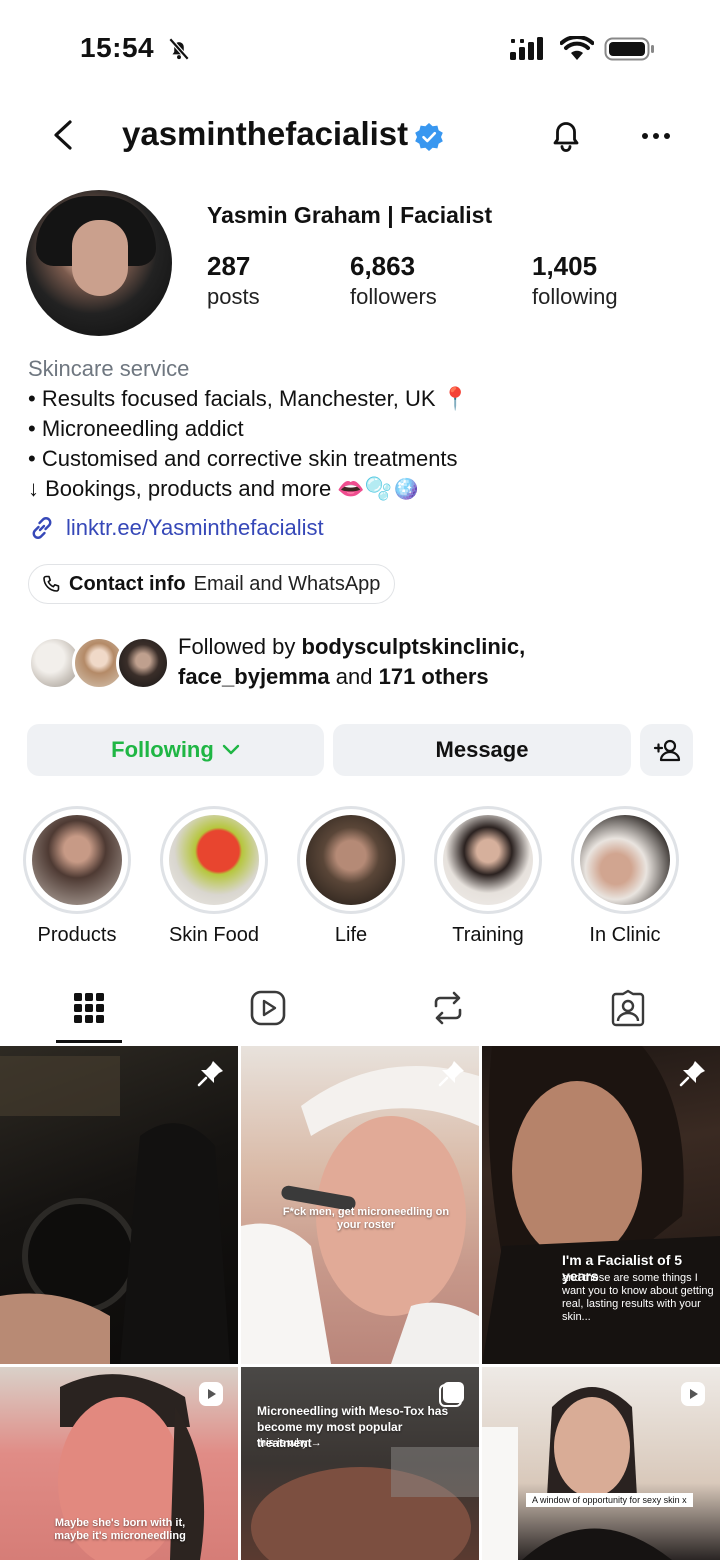  Describe the element at coordinates (89, 1041) in the screenshot. I see `active-tab-indicator` at that location.